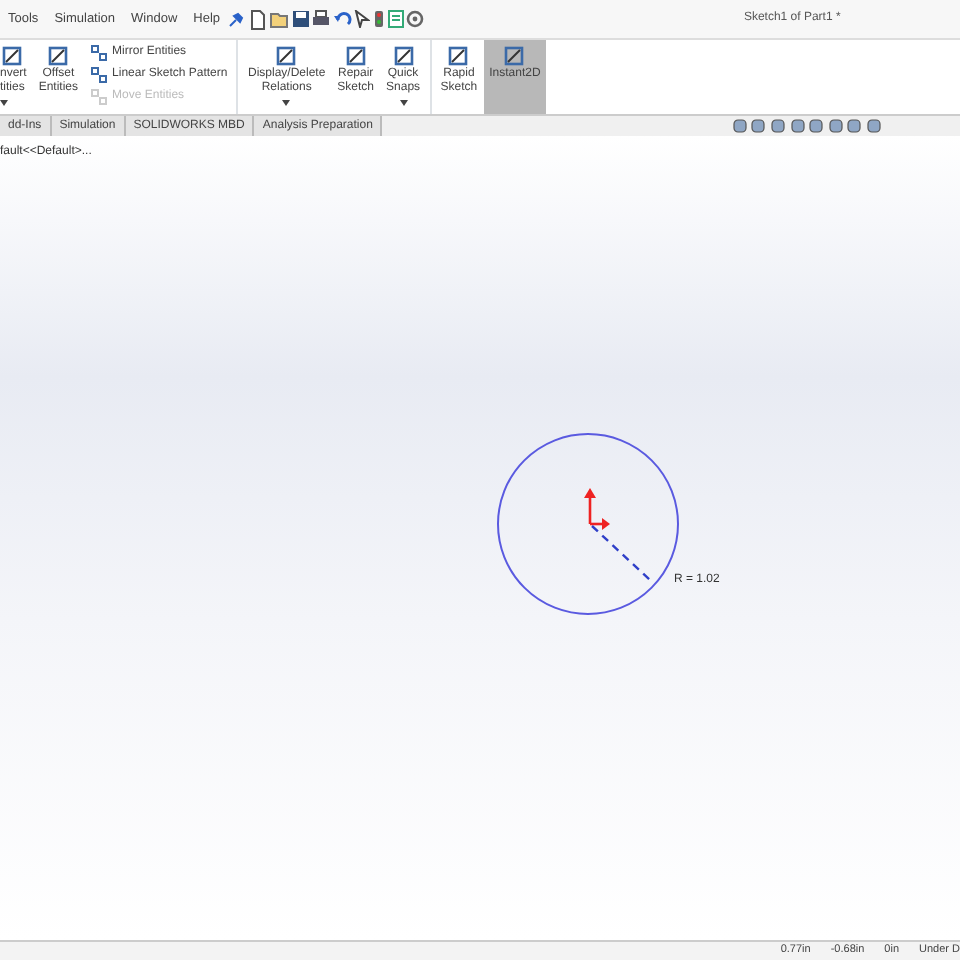  I want to click on new-document-icon, so click(258, 19).